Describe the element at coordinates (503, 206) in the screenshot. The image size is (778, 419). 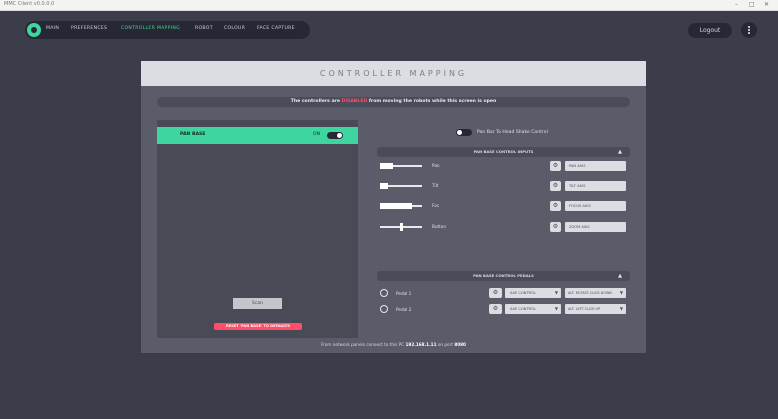
I see `input-row-foc: Foc ⚙ FOCUS AXIS` at that location.